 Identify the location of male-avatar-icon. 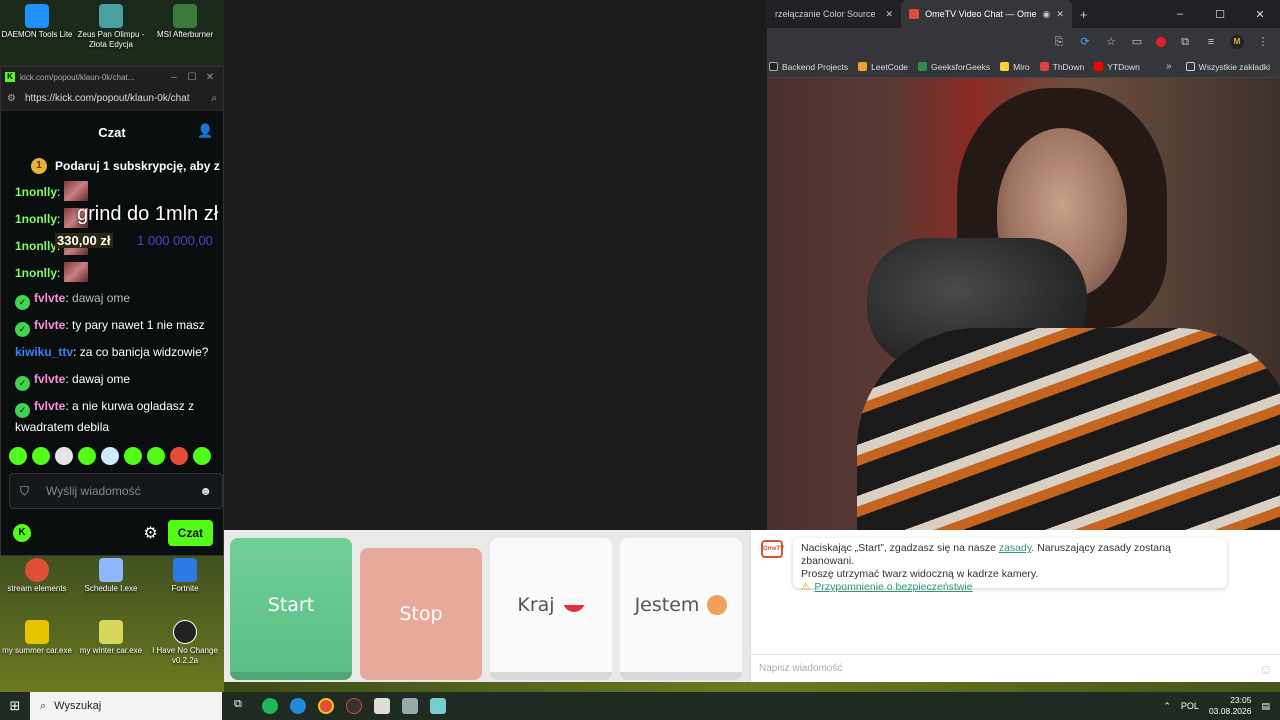
(717, 605).